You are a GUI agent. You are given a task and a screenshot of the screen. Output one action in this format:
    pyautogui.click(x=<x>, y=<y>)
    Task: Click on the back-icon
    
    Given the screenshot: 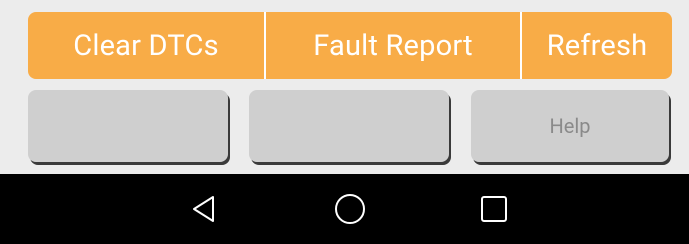 What is the action you would take?
    pyautogui.click(x=203, y=209)
    